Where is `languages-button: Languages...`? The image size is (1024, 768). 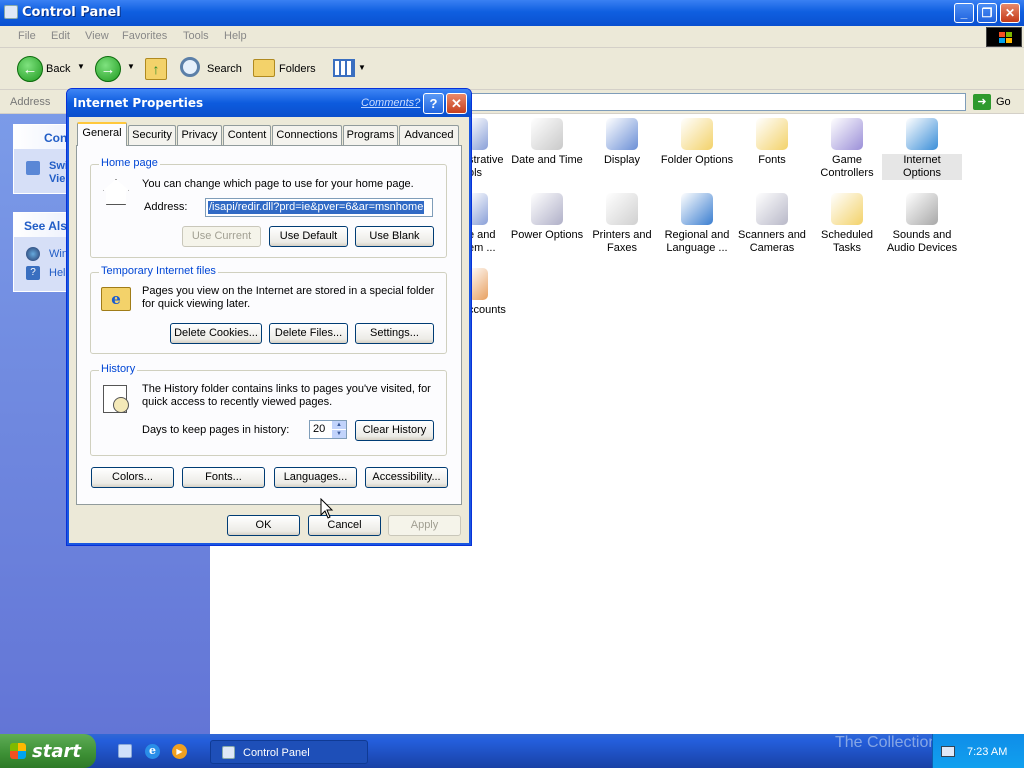 languages-button: Languages... is located at coordinates (315, 477).